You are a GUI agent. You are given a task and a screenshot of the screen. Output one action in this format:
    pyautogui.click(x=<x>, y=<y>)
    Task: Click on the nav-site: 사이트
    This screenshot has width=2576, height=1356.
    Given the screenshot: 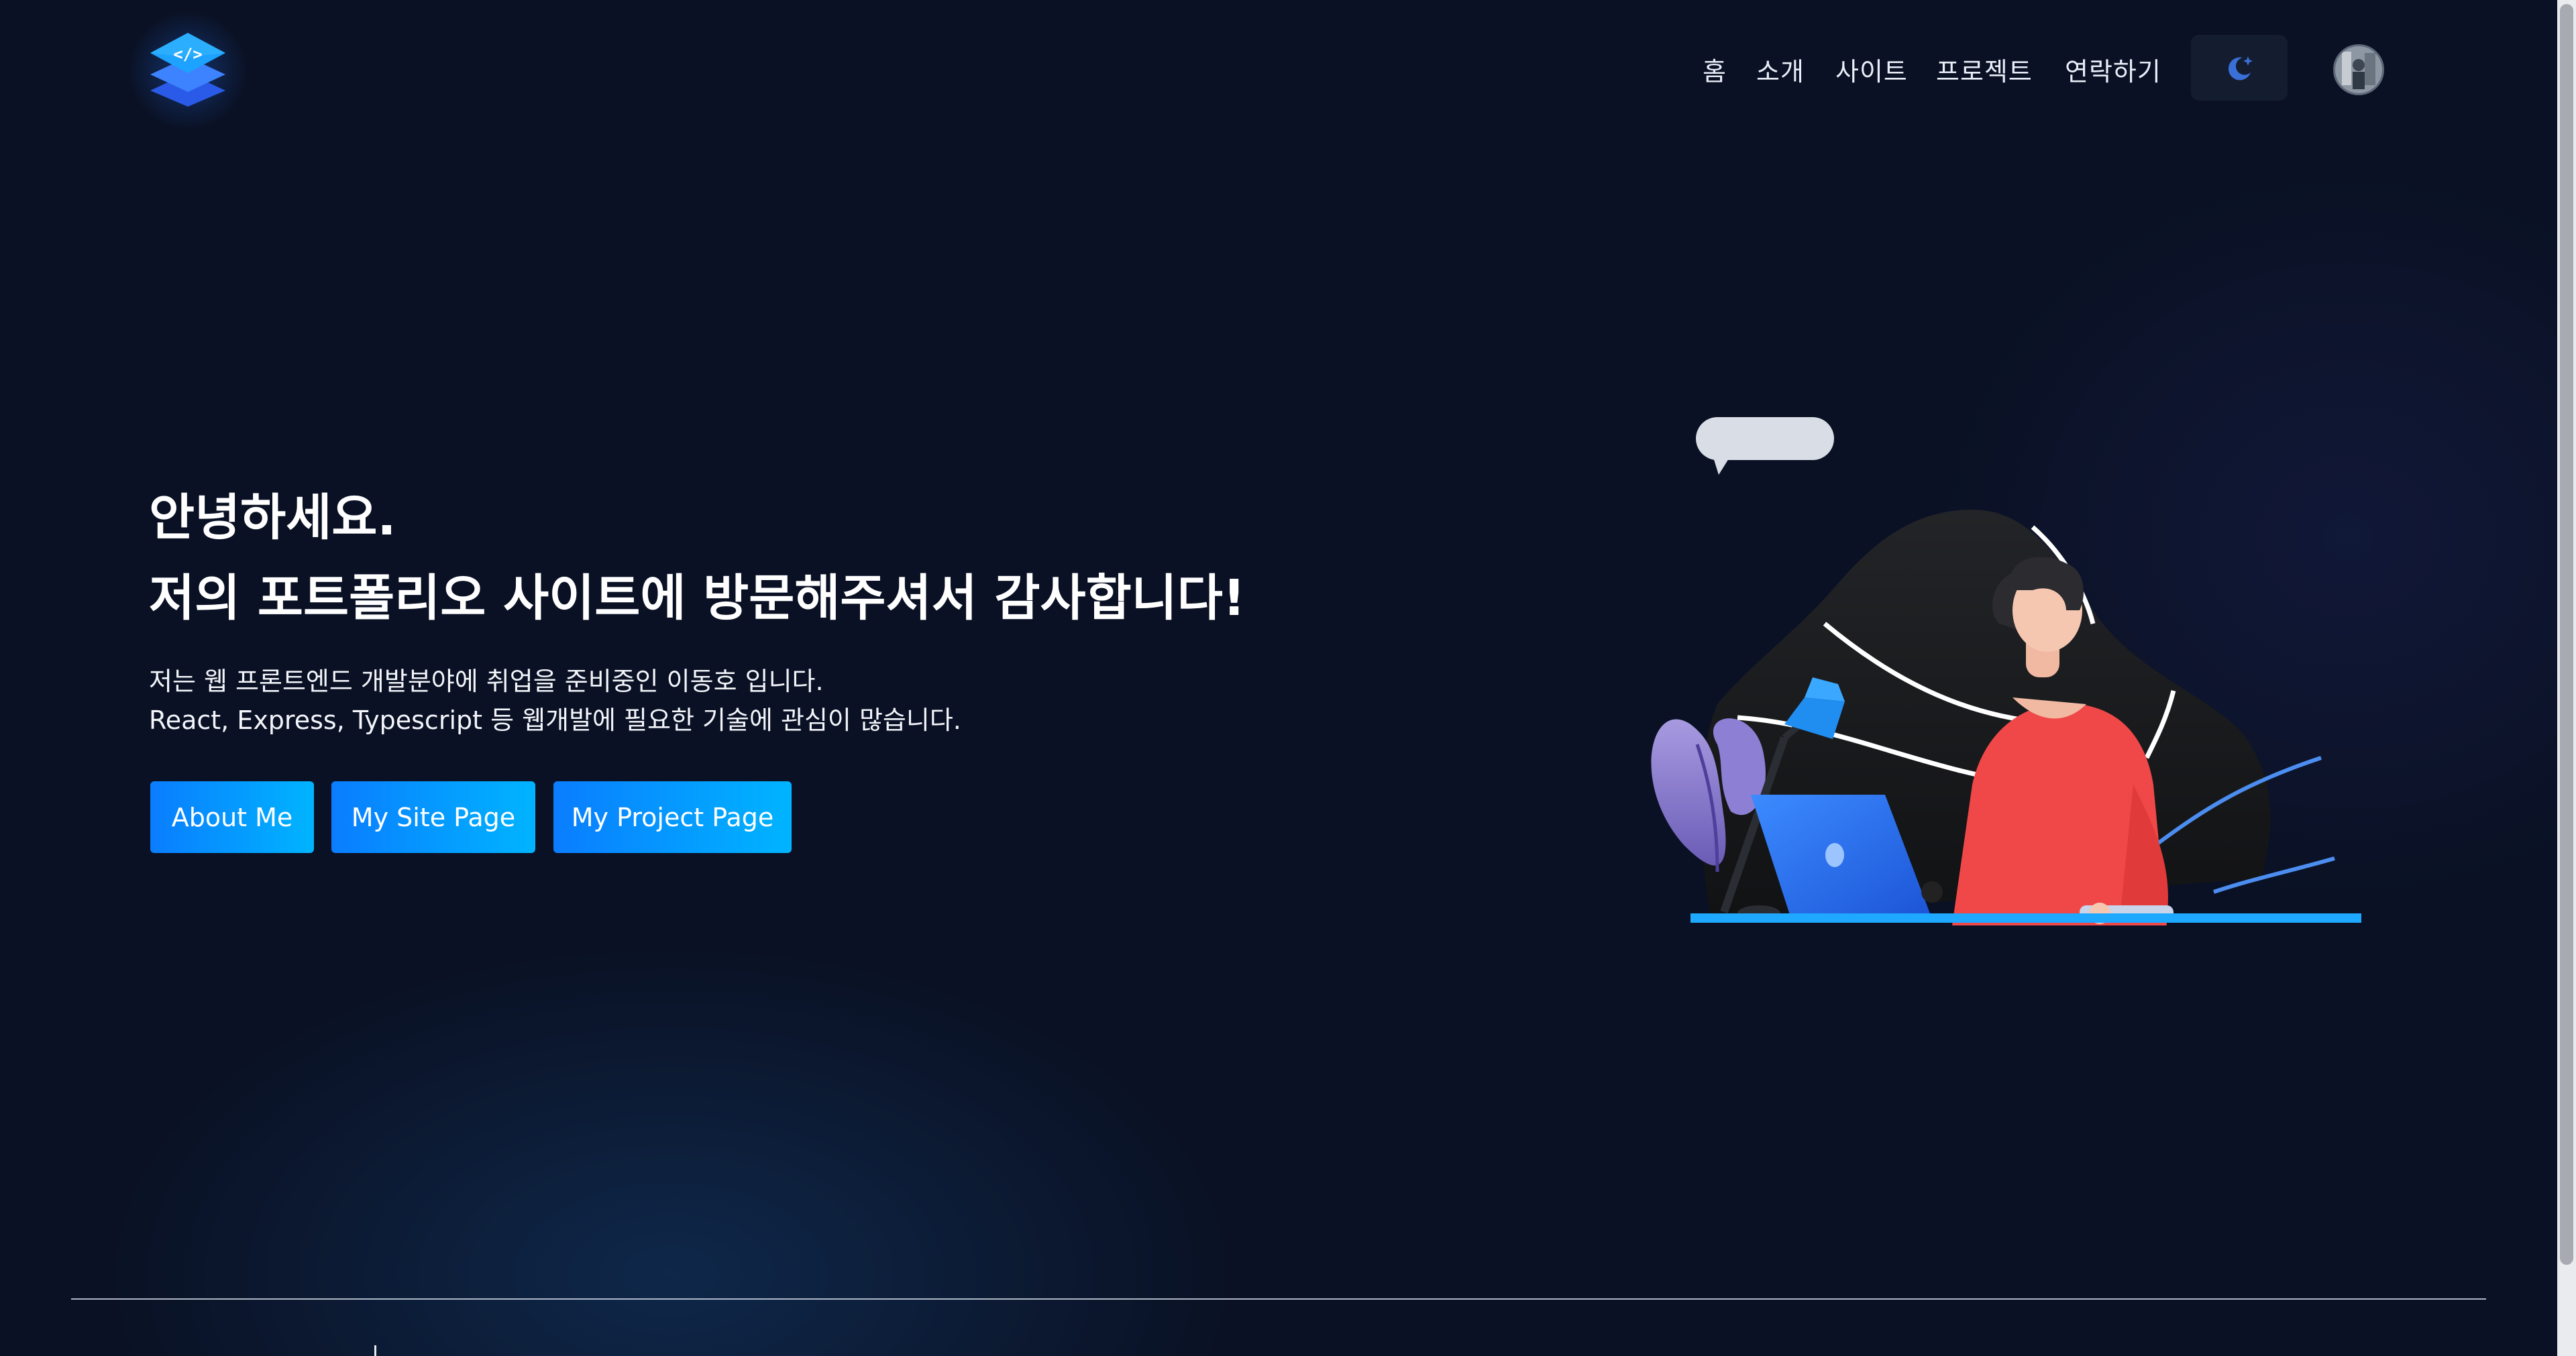 What is the action you would take?
    pyautogui.click(x=1871, y=69)
    